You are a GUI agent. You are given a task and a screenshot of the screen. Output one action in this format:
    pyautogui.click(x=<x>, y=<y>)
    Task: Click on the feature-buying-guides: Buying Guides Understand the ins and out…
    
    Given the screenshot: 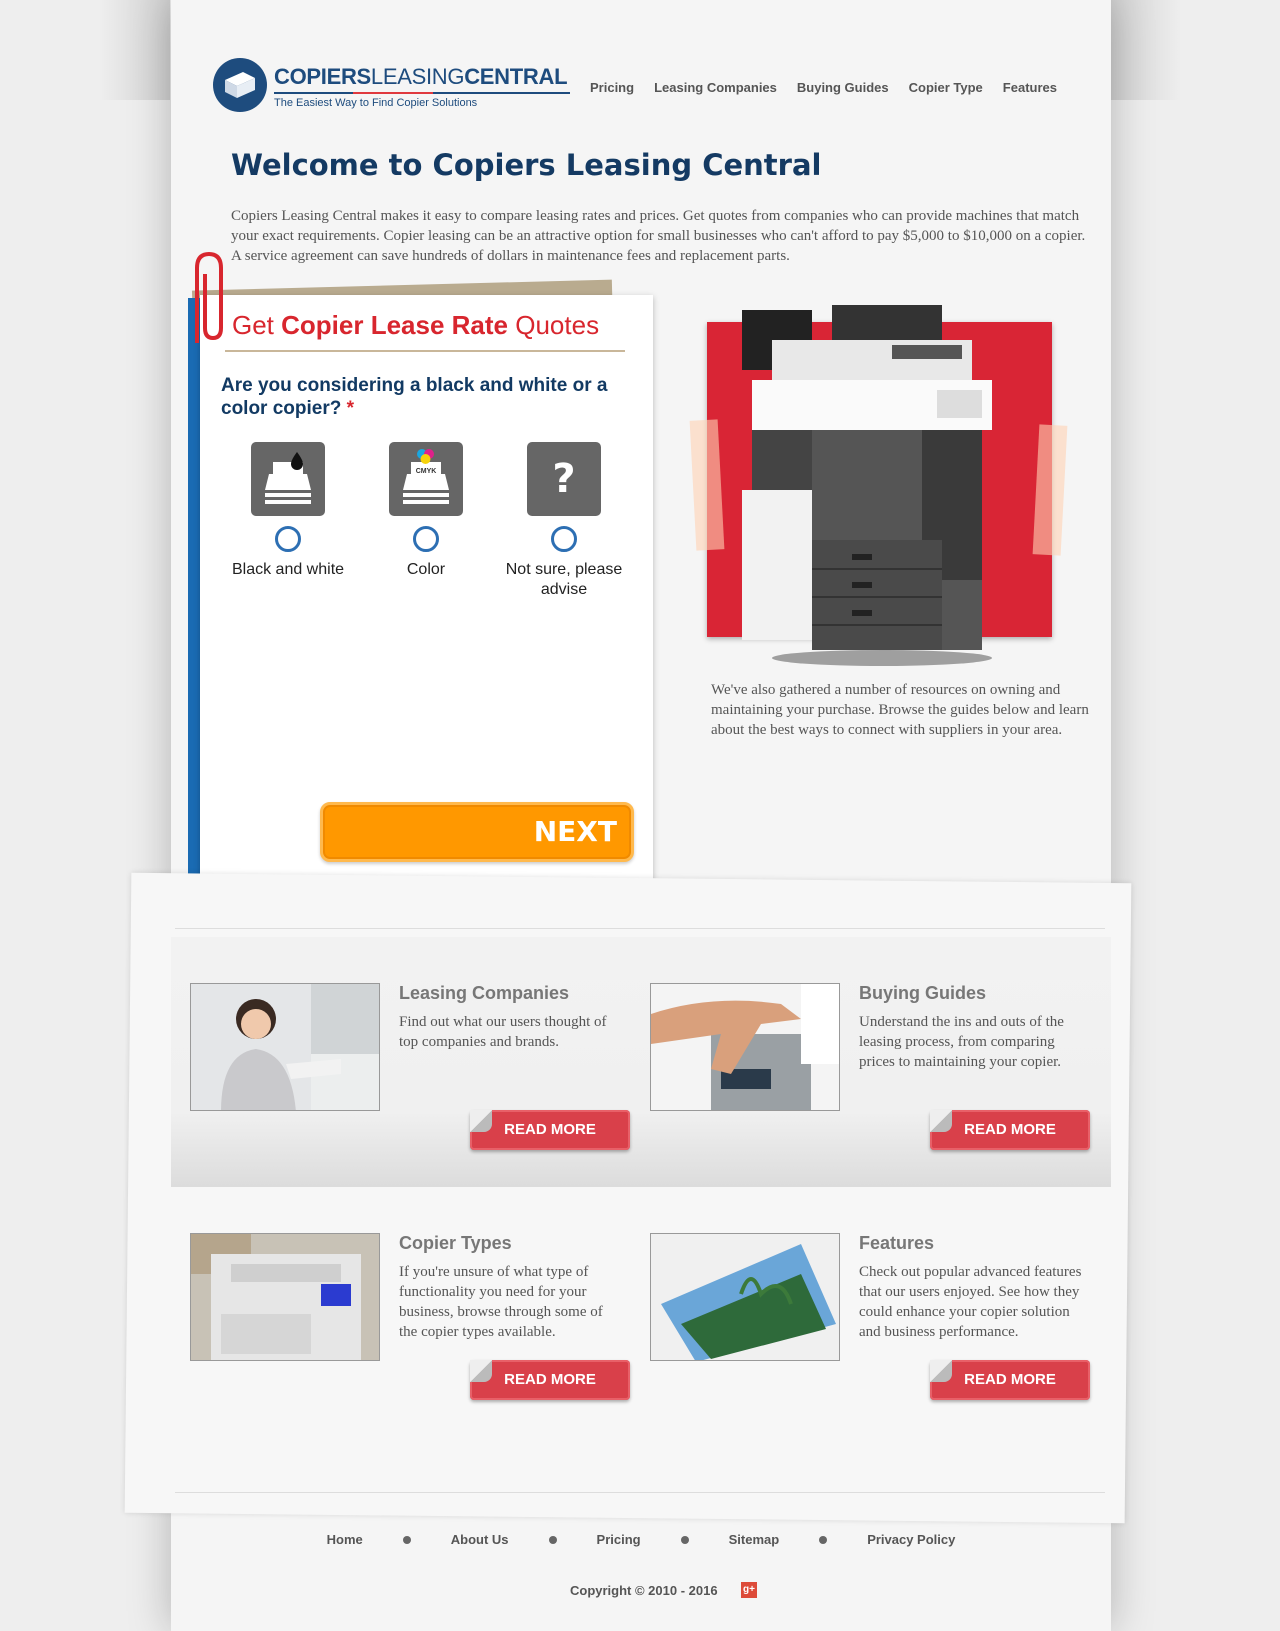 What is the action you would take?
    pyautogui.click(x=870, y=1073)
    